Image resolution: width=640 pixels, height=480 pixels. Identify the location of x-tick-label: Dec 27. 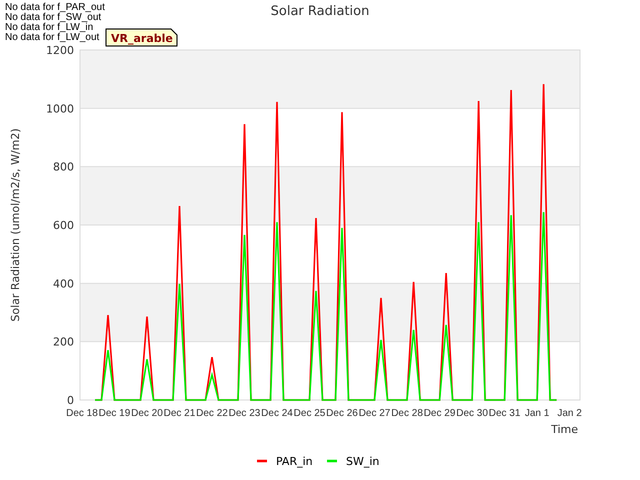
(374, 413).